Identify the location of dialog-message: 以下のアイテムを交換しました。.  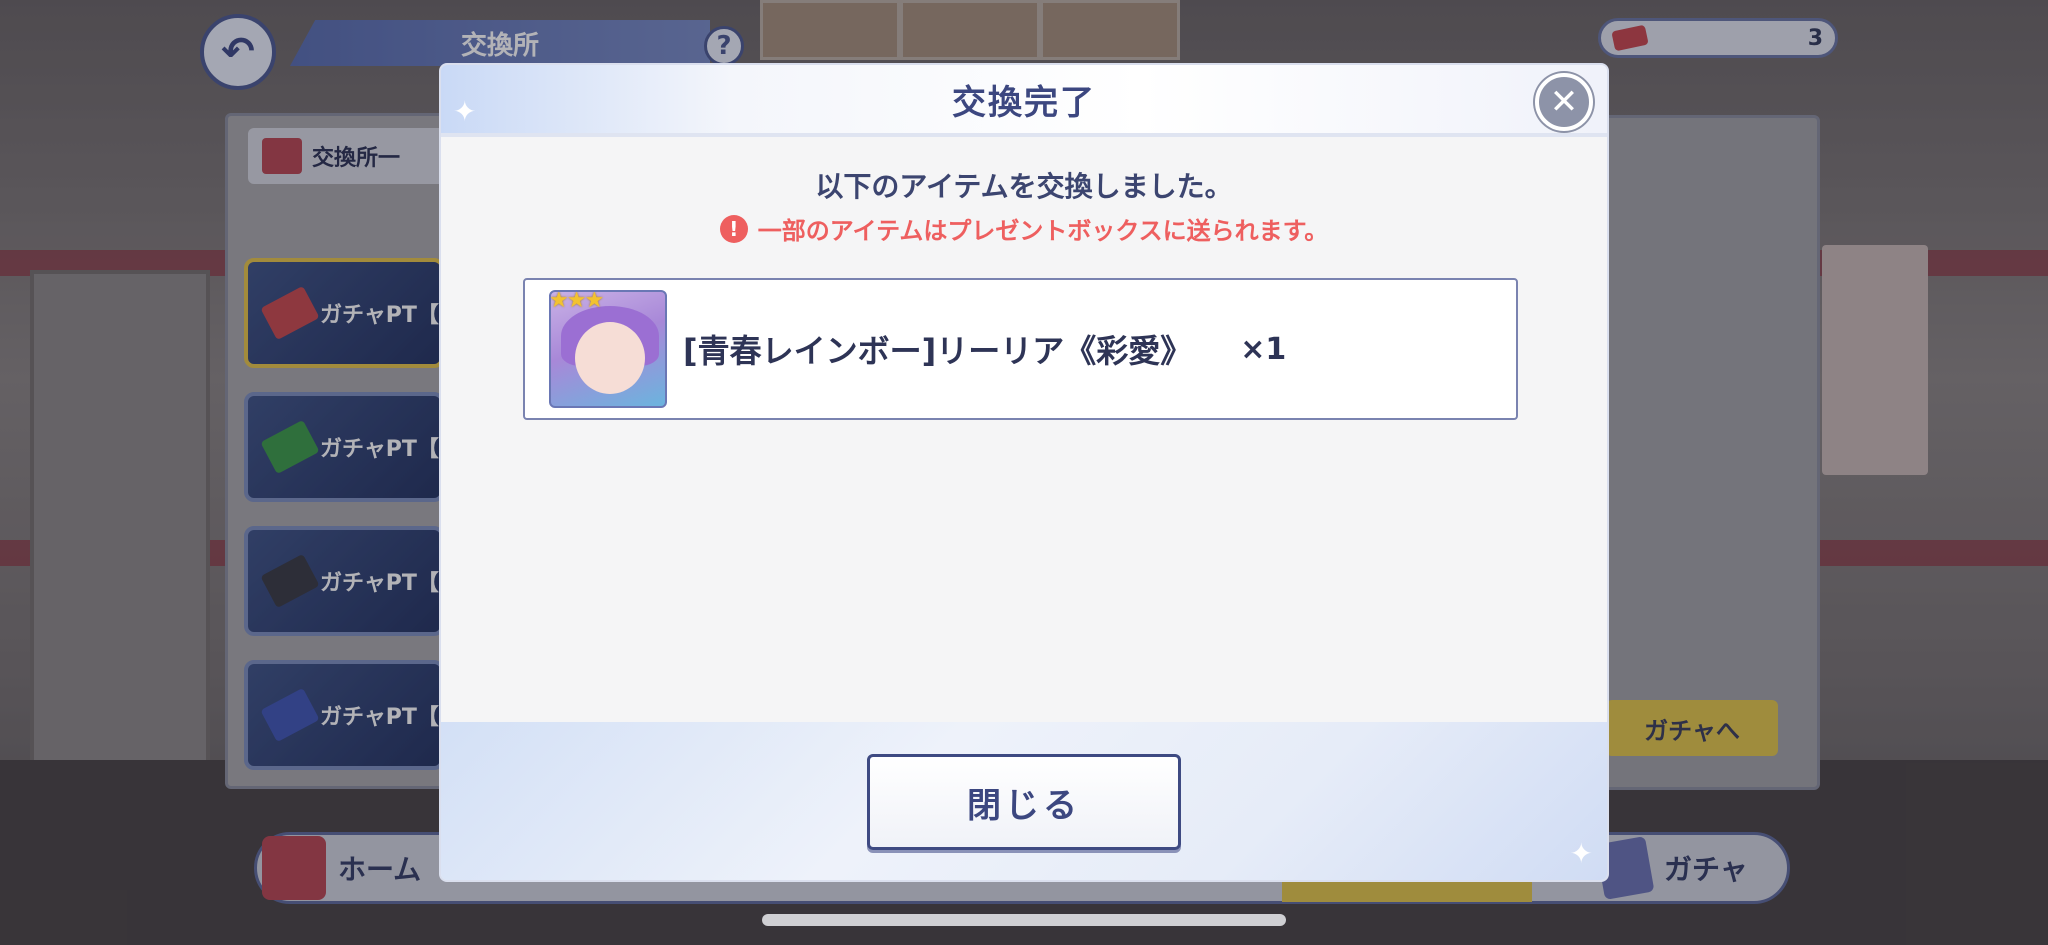
(1024, 186).